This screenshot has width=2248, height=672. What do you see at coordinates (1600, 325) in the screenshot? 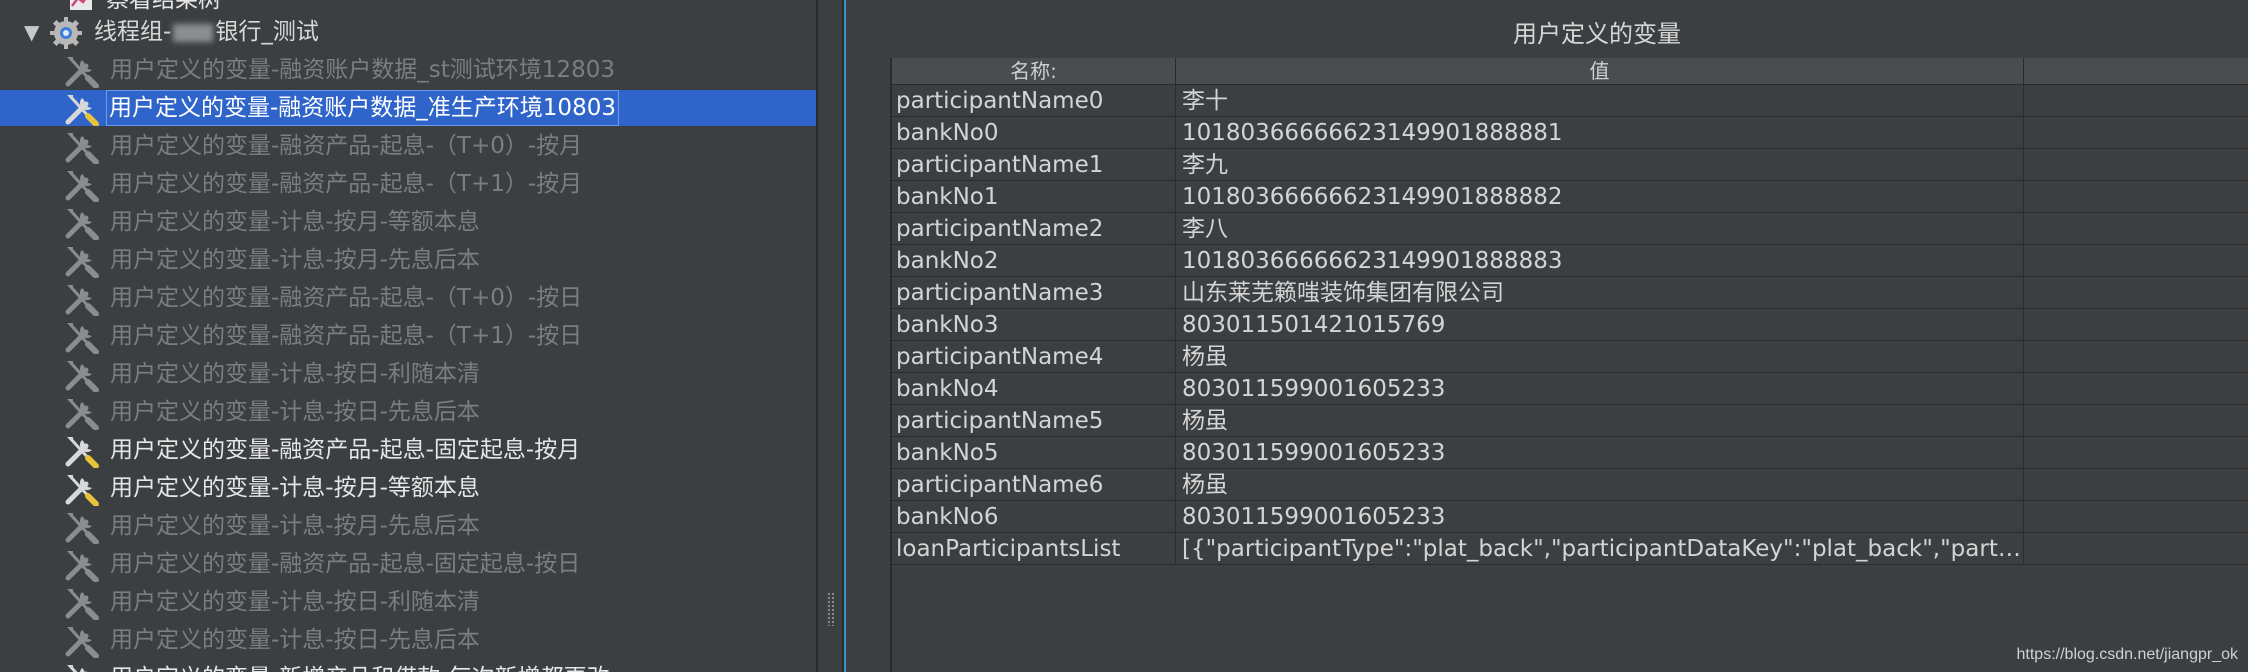
I see `cell-value: 803011501421015769` at bounding box center [1600, 325].